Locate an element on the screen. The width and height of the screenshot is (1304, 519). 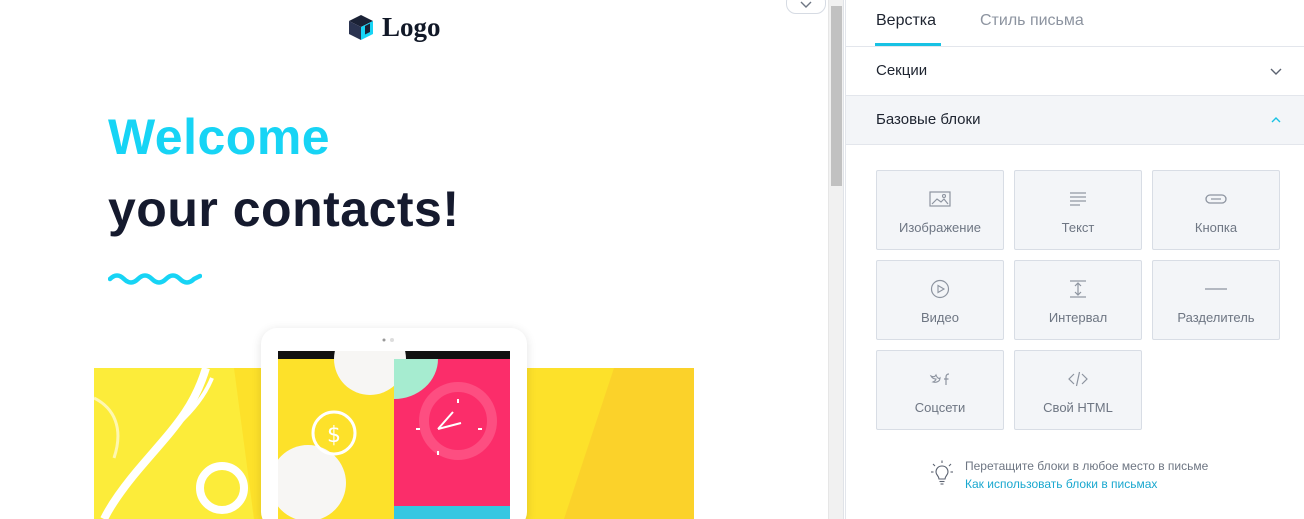
block-divider-label: Разделитель is located at coordinates (1216, 317).